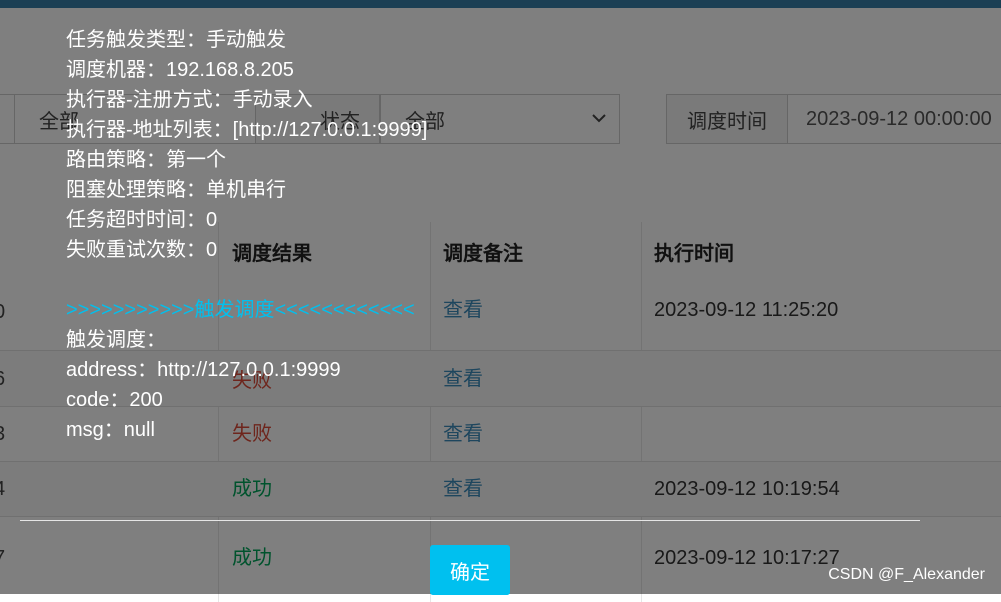 Image resolution: width=1001 pixels, height=602 pixels. Describe the element at coordinates (176, 190) in the screenshot. I see `log-line: 阻塞处理策略：单机串行` at that location.